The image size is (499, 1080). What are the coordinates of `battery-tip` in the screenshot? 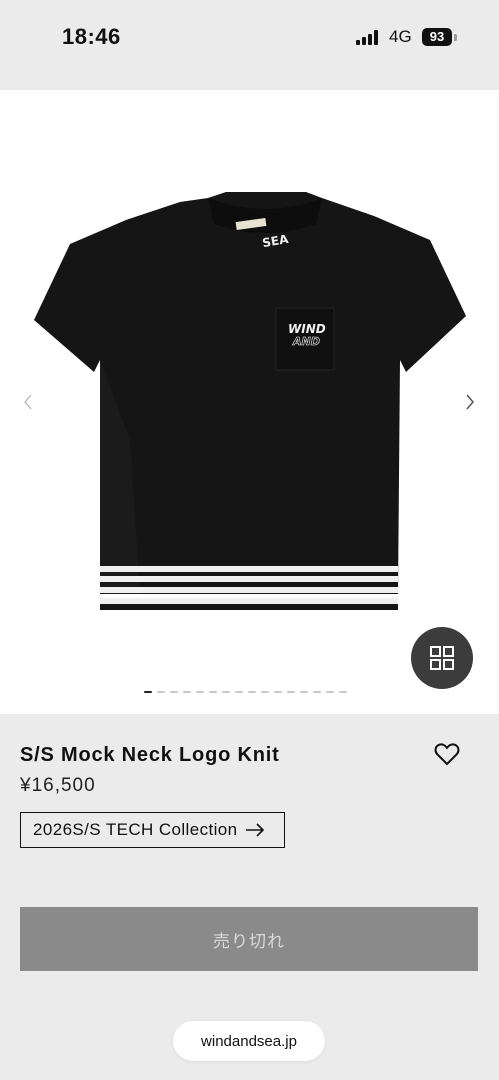 It's located at (455, 37).